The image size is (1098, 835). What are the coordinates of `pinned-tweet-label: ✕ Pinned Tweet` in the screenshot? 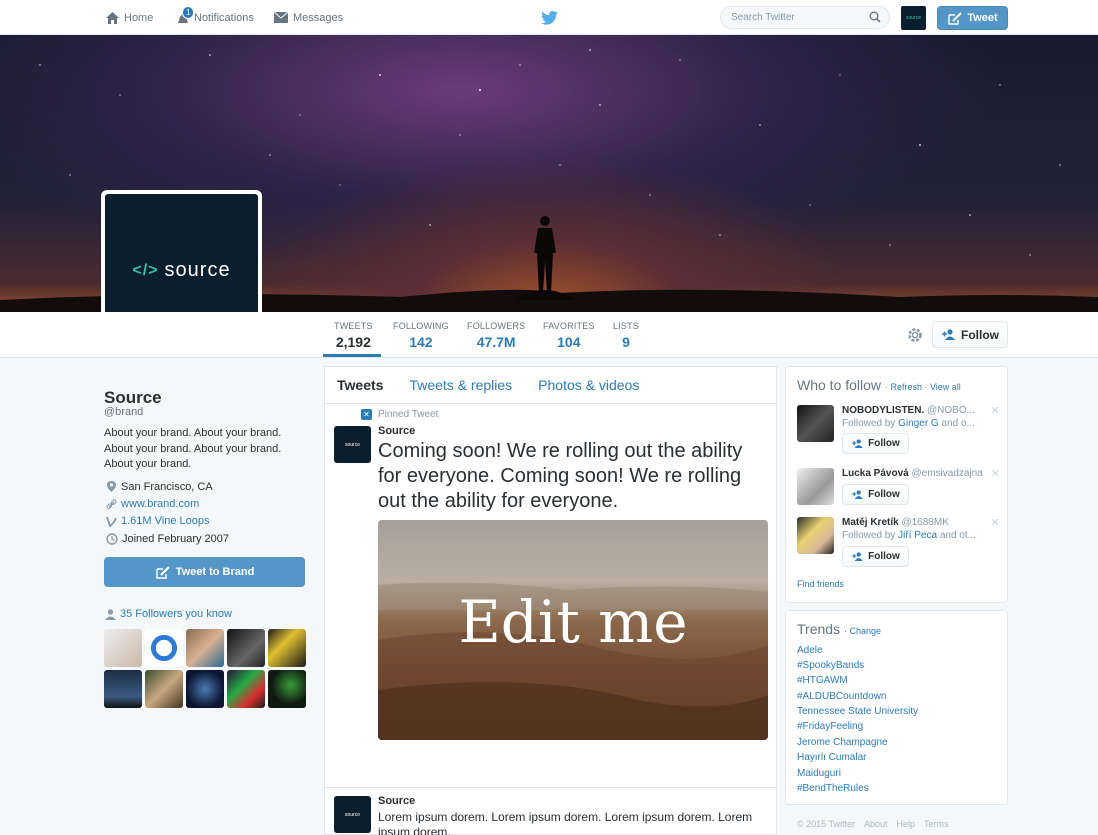 It's located at (399, 414).